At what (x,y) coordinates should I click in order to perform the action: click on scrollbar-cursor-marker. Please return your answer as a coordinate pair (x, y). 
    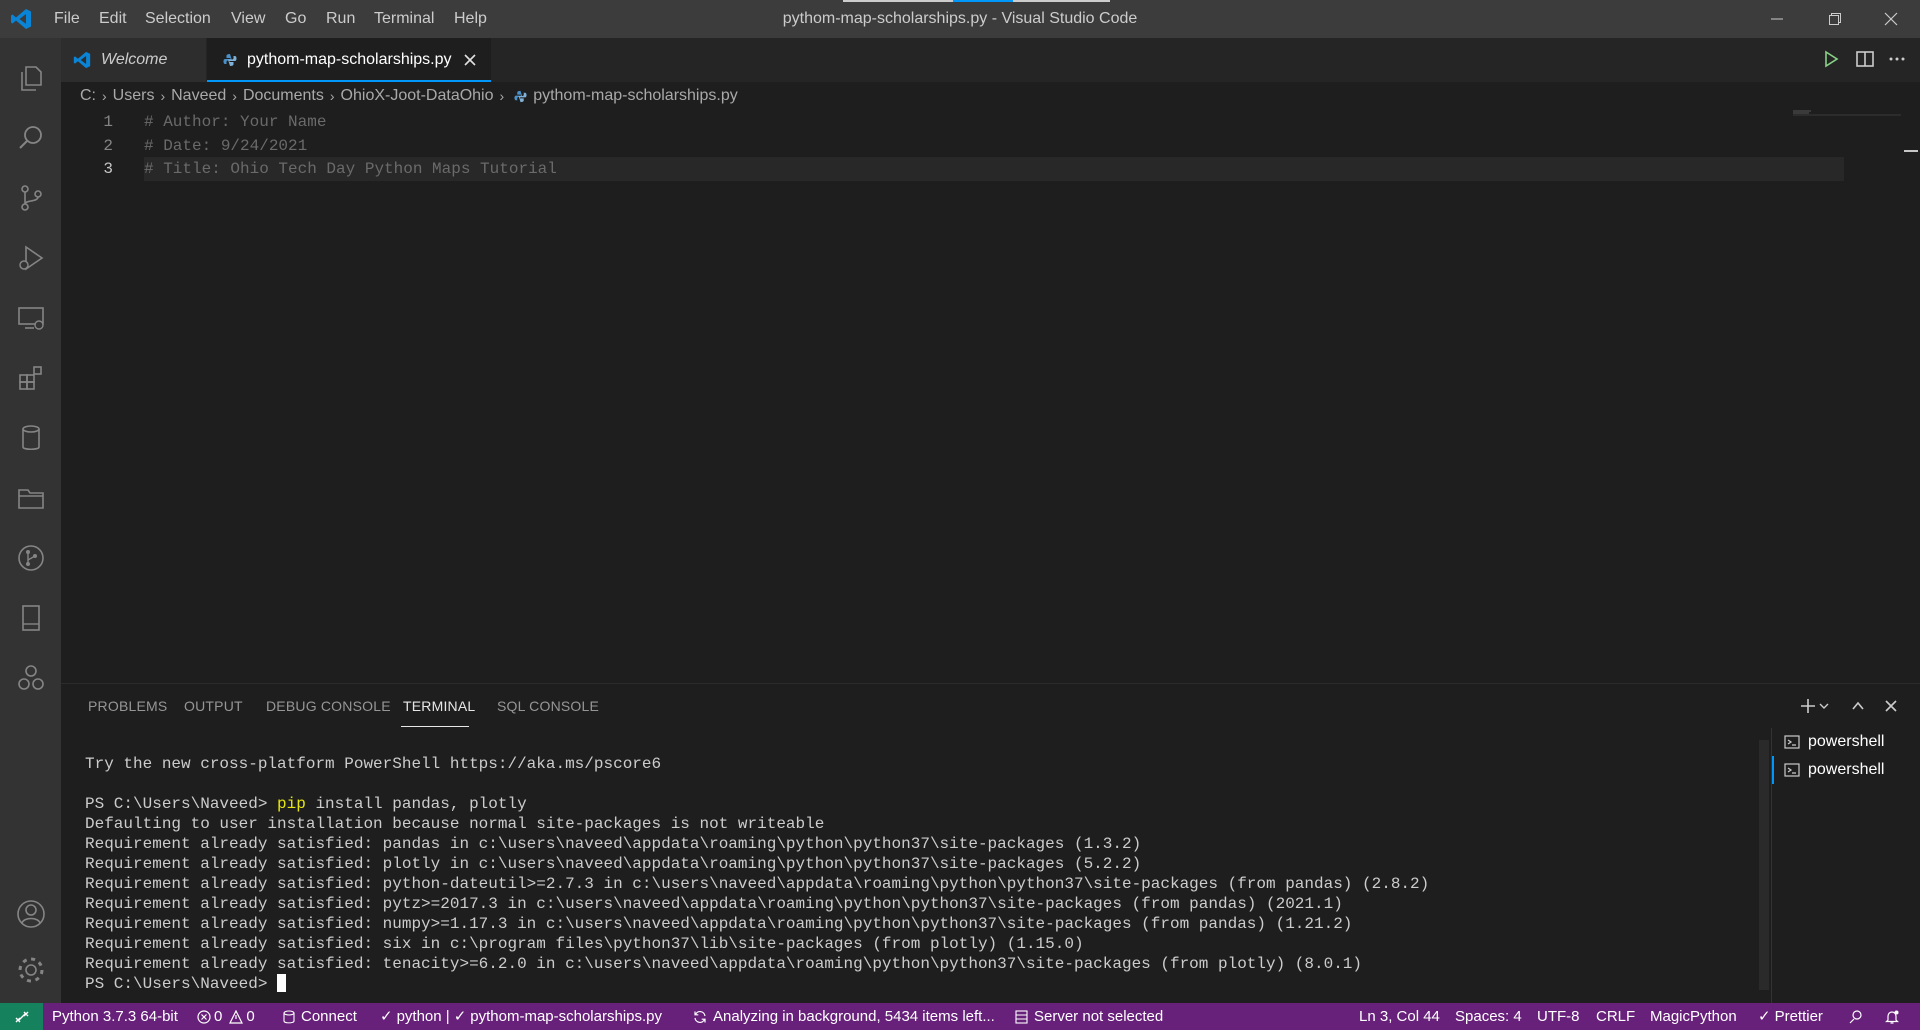
    Looking at the image, I should click on (1911, 151).